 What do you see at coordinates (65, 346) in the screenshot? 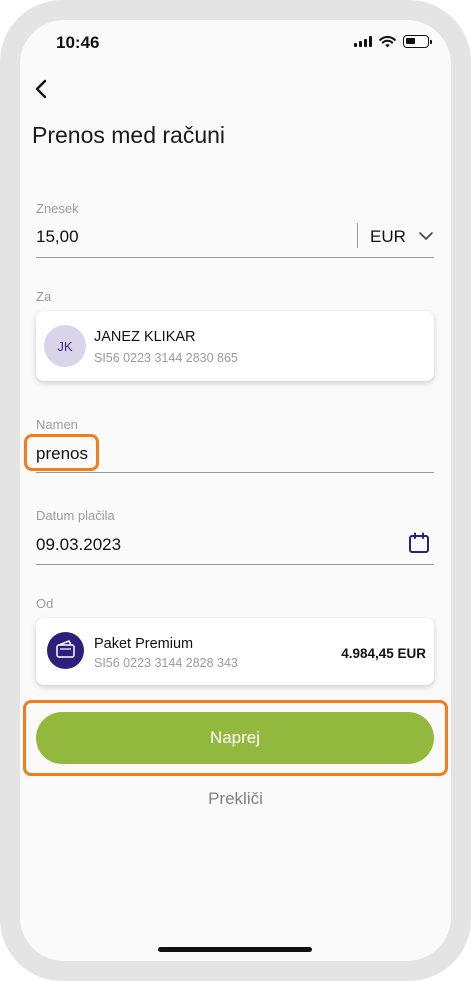
I see `avatar: JK` at bounding box center [65, 346].